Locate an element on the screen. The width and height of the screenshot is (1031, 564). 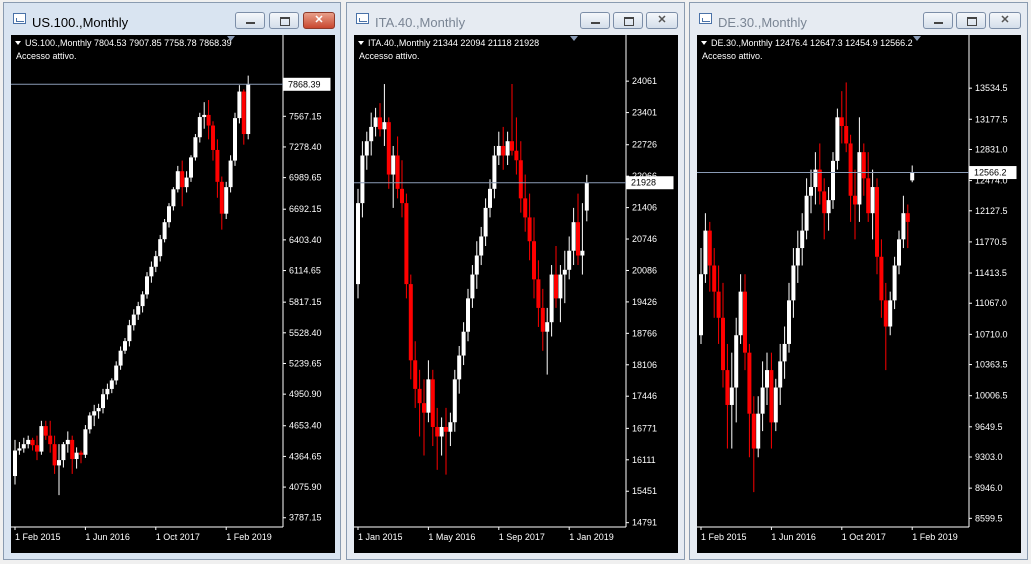
price-tick-label: 10006.5 is located at coordinates (991, 396).